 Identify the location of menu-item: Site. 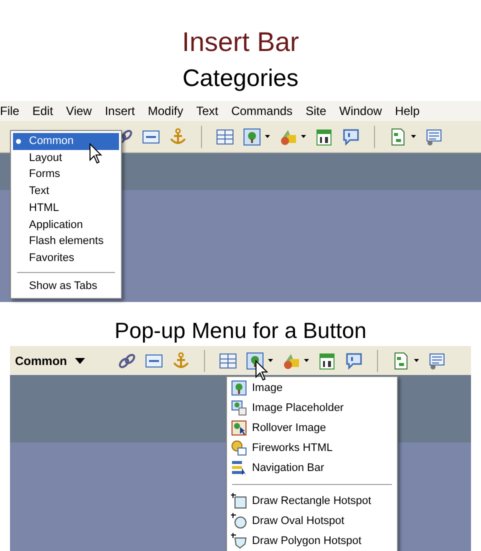
(316, 111).